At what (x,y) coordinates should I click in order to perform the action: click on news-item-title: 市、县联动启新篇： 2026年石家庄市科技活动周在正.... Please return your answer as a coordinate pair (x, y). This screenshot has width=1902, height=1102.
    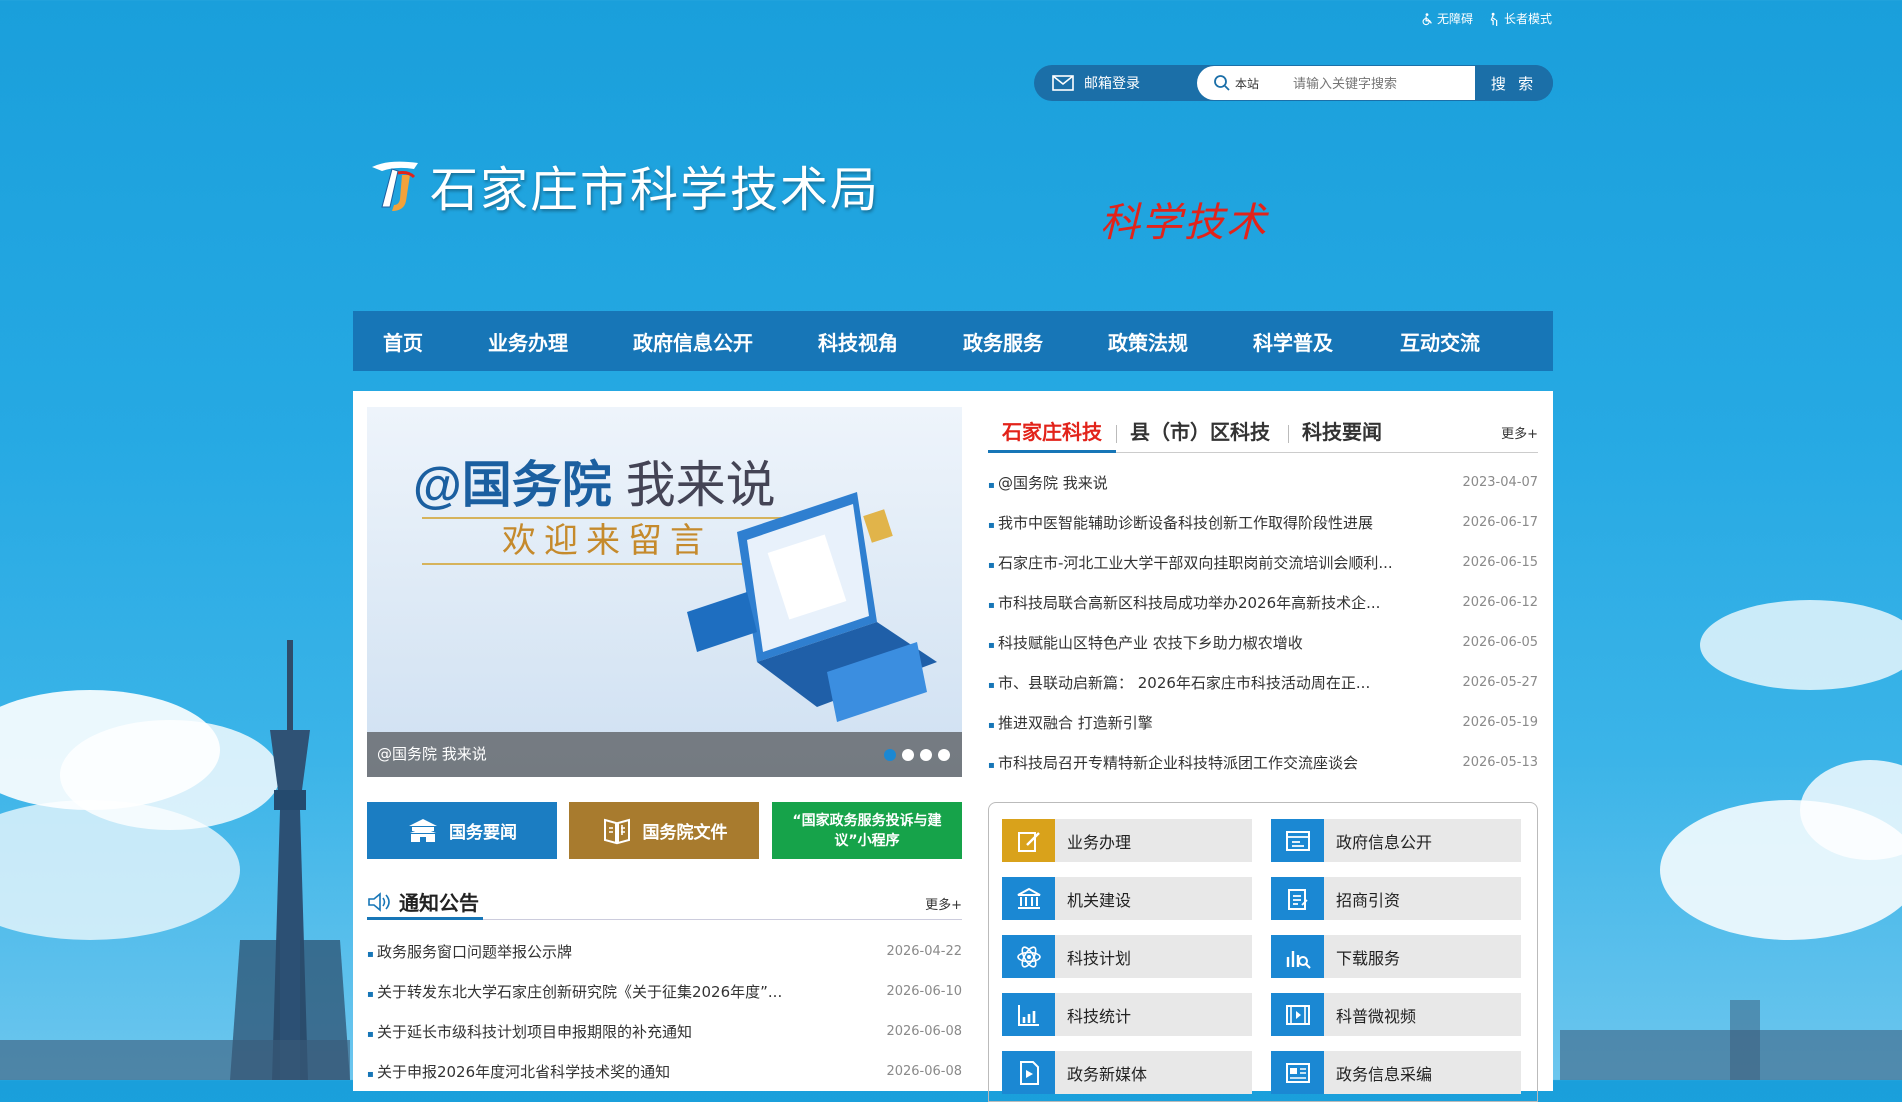
    Looking at the image, I should click on (1179, 682).